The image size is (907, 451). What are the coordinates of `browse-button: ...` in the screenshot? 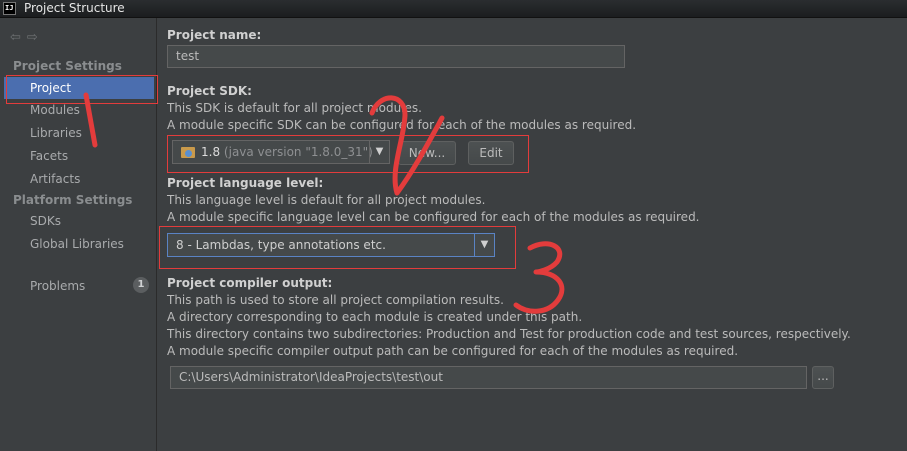 It's located at (823, 377).